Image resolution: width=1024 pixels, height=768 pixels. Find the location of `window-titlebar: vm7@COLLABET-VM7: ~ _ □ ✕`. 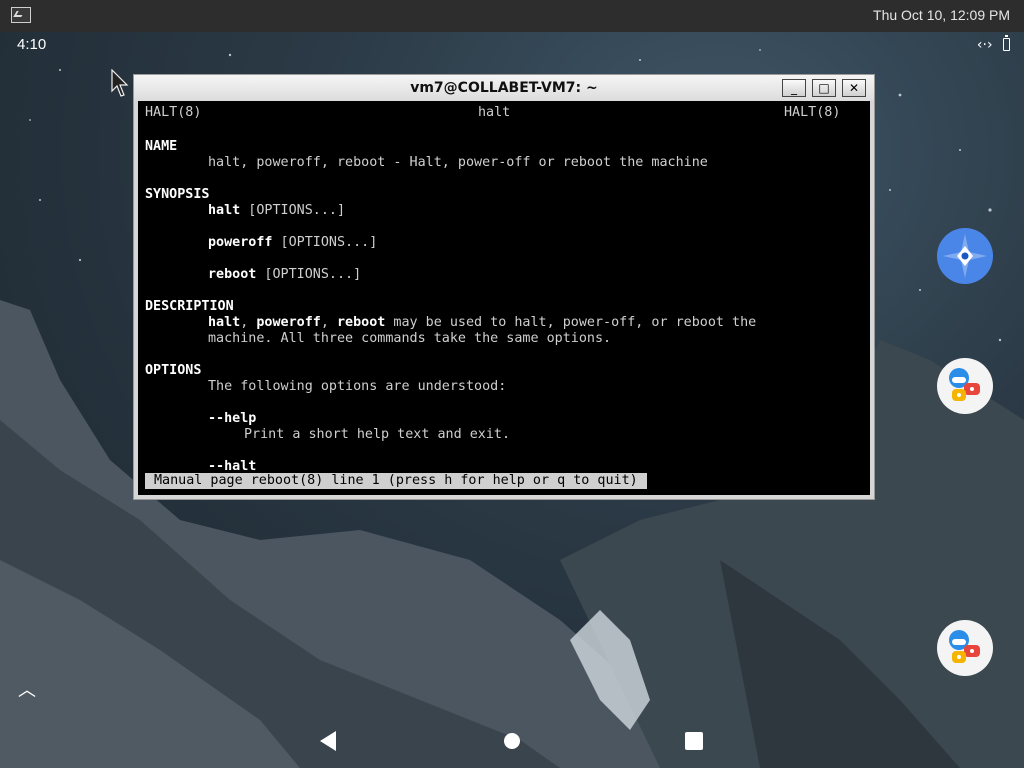

window-titlebar: vm7@COLLABET-VM7: ~ _ □ ✕ is located at coordinates (504, 88).